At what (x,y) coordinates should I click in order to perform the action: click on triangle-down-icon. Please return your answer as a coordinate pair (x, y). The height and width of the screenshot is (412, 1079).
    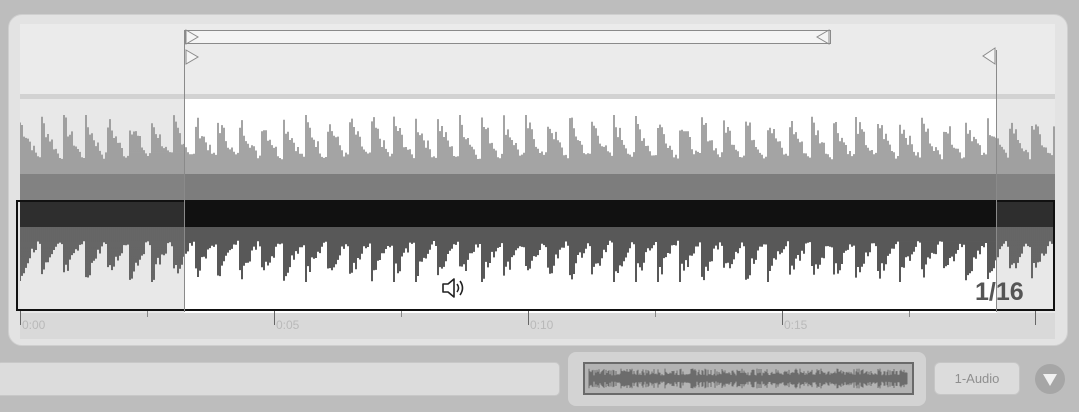
    Looking at the image, I should click on (1050, 379).